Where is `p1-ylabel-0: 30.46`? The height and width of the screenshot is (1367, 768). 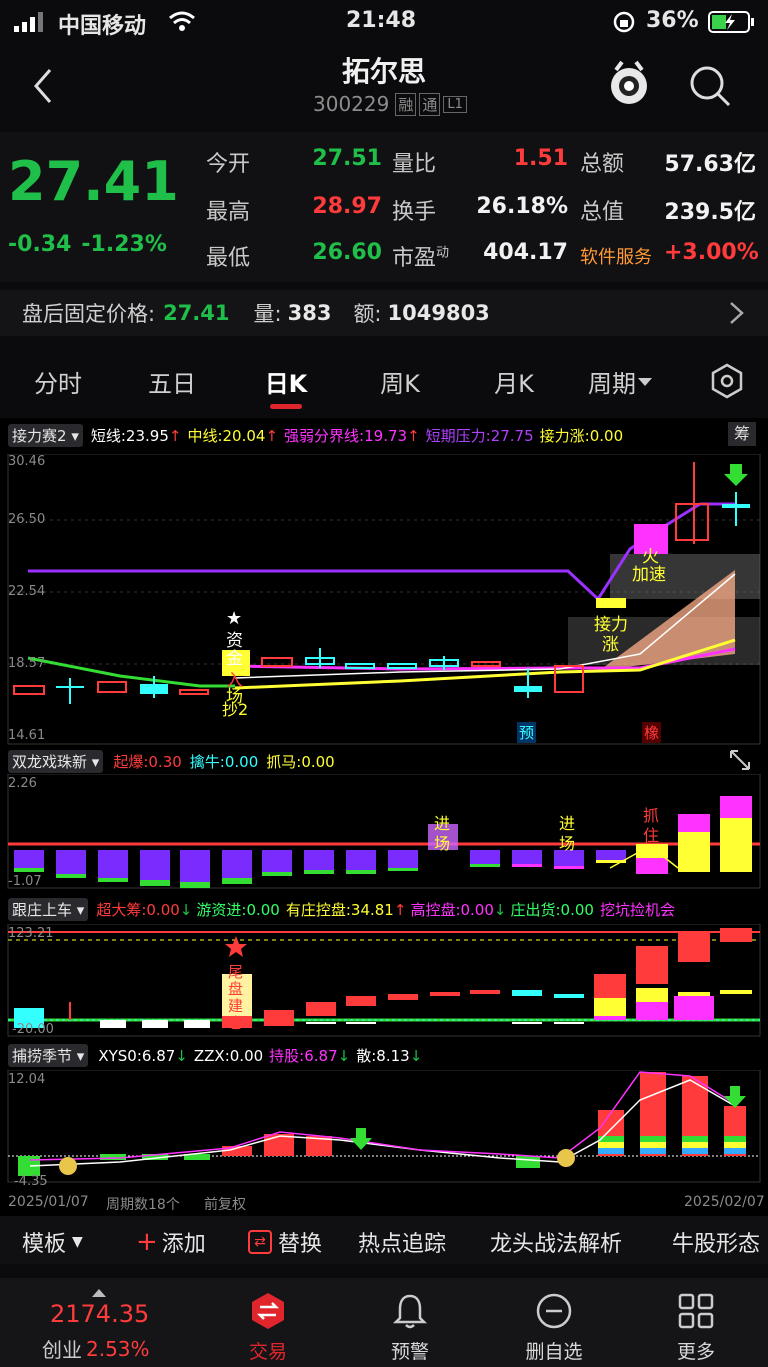 p1-ylabel-0: 30.46 is located at coordinates (27, 461).